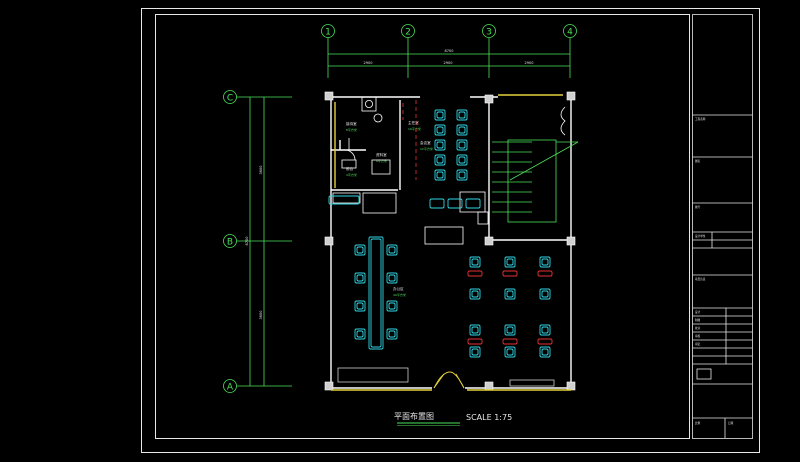 This screenshot has width=800, height=462. Describe the element at coordinates (700, 279) in the screenshot. I see `tb-field: 项目负责` at that location.